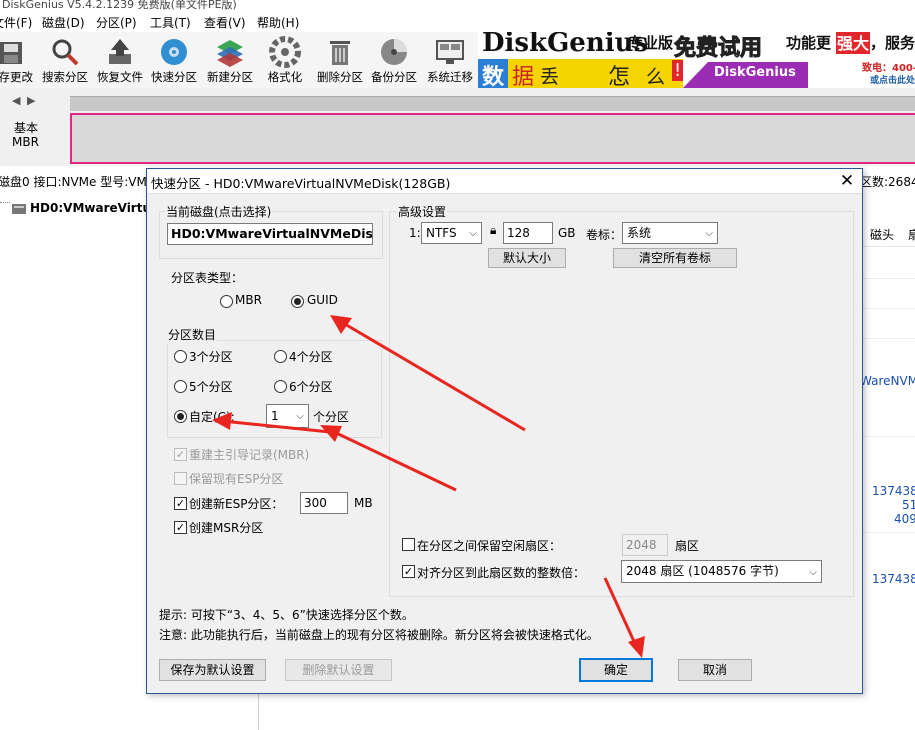 The height and width of the screenshot is (730, 915). What do you see at coordinates (180, 454) in the screenshot?
I see `checkbox-rebuild-mbr: ✓` at bounding box center [180, 454].